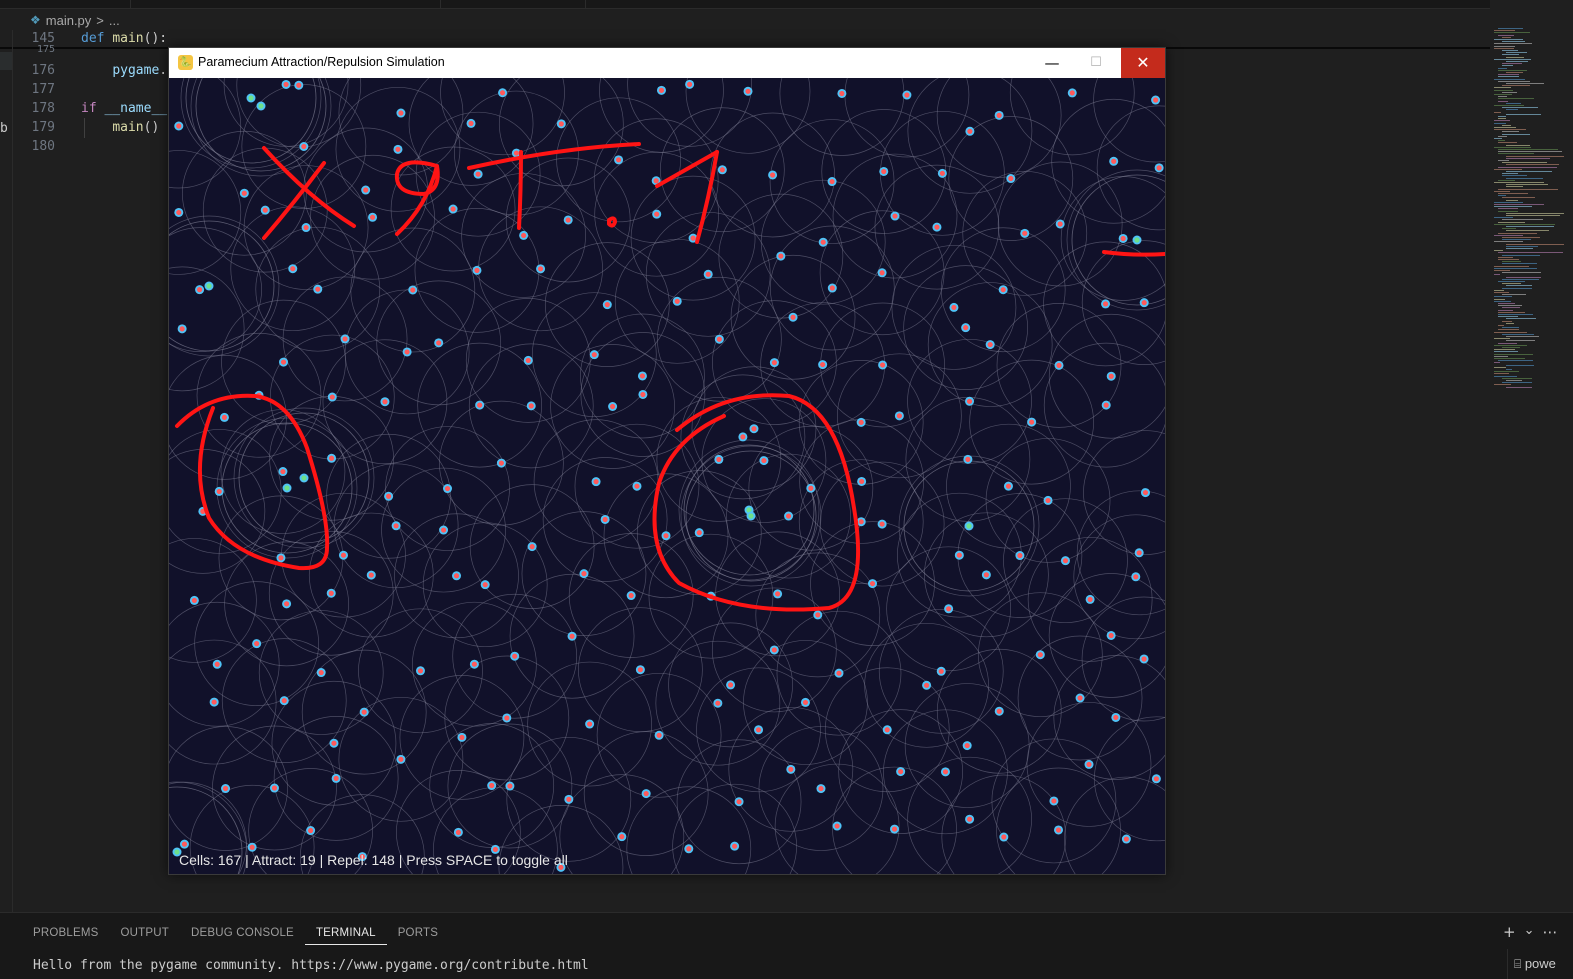 The height and width of the screenshot is (979, 1573). I want to click on maximize-button: ☐, so click(1096, 63).